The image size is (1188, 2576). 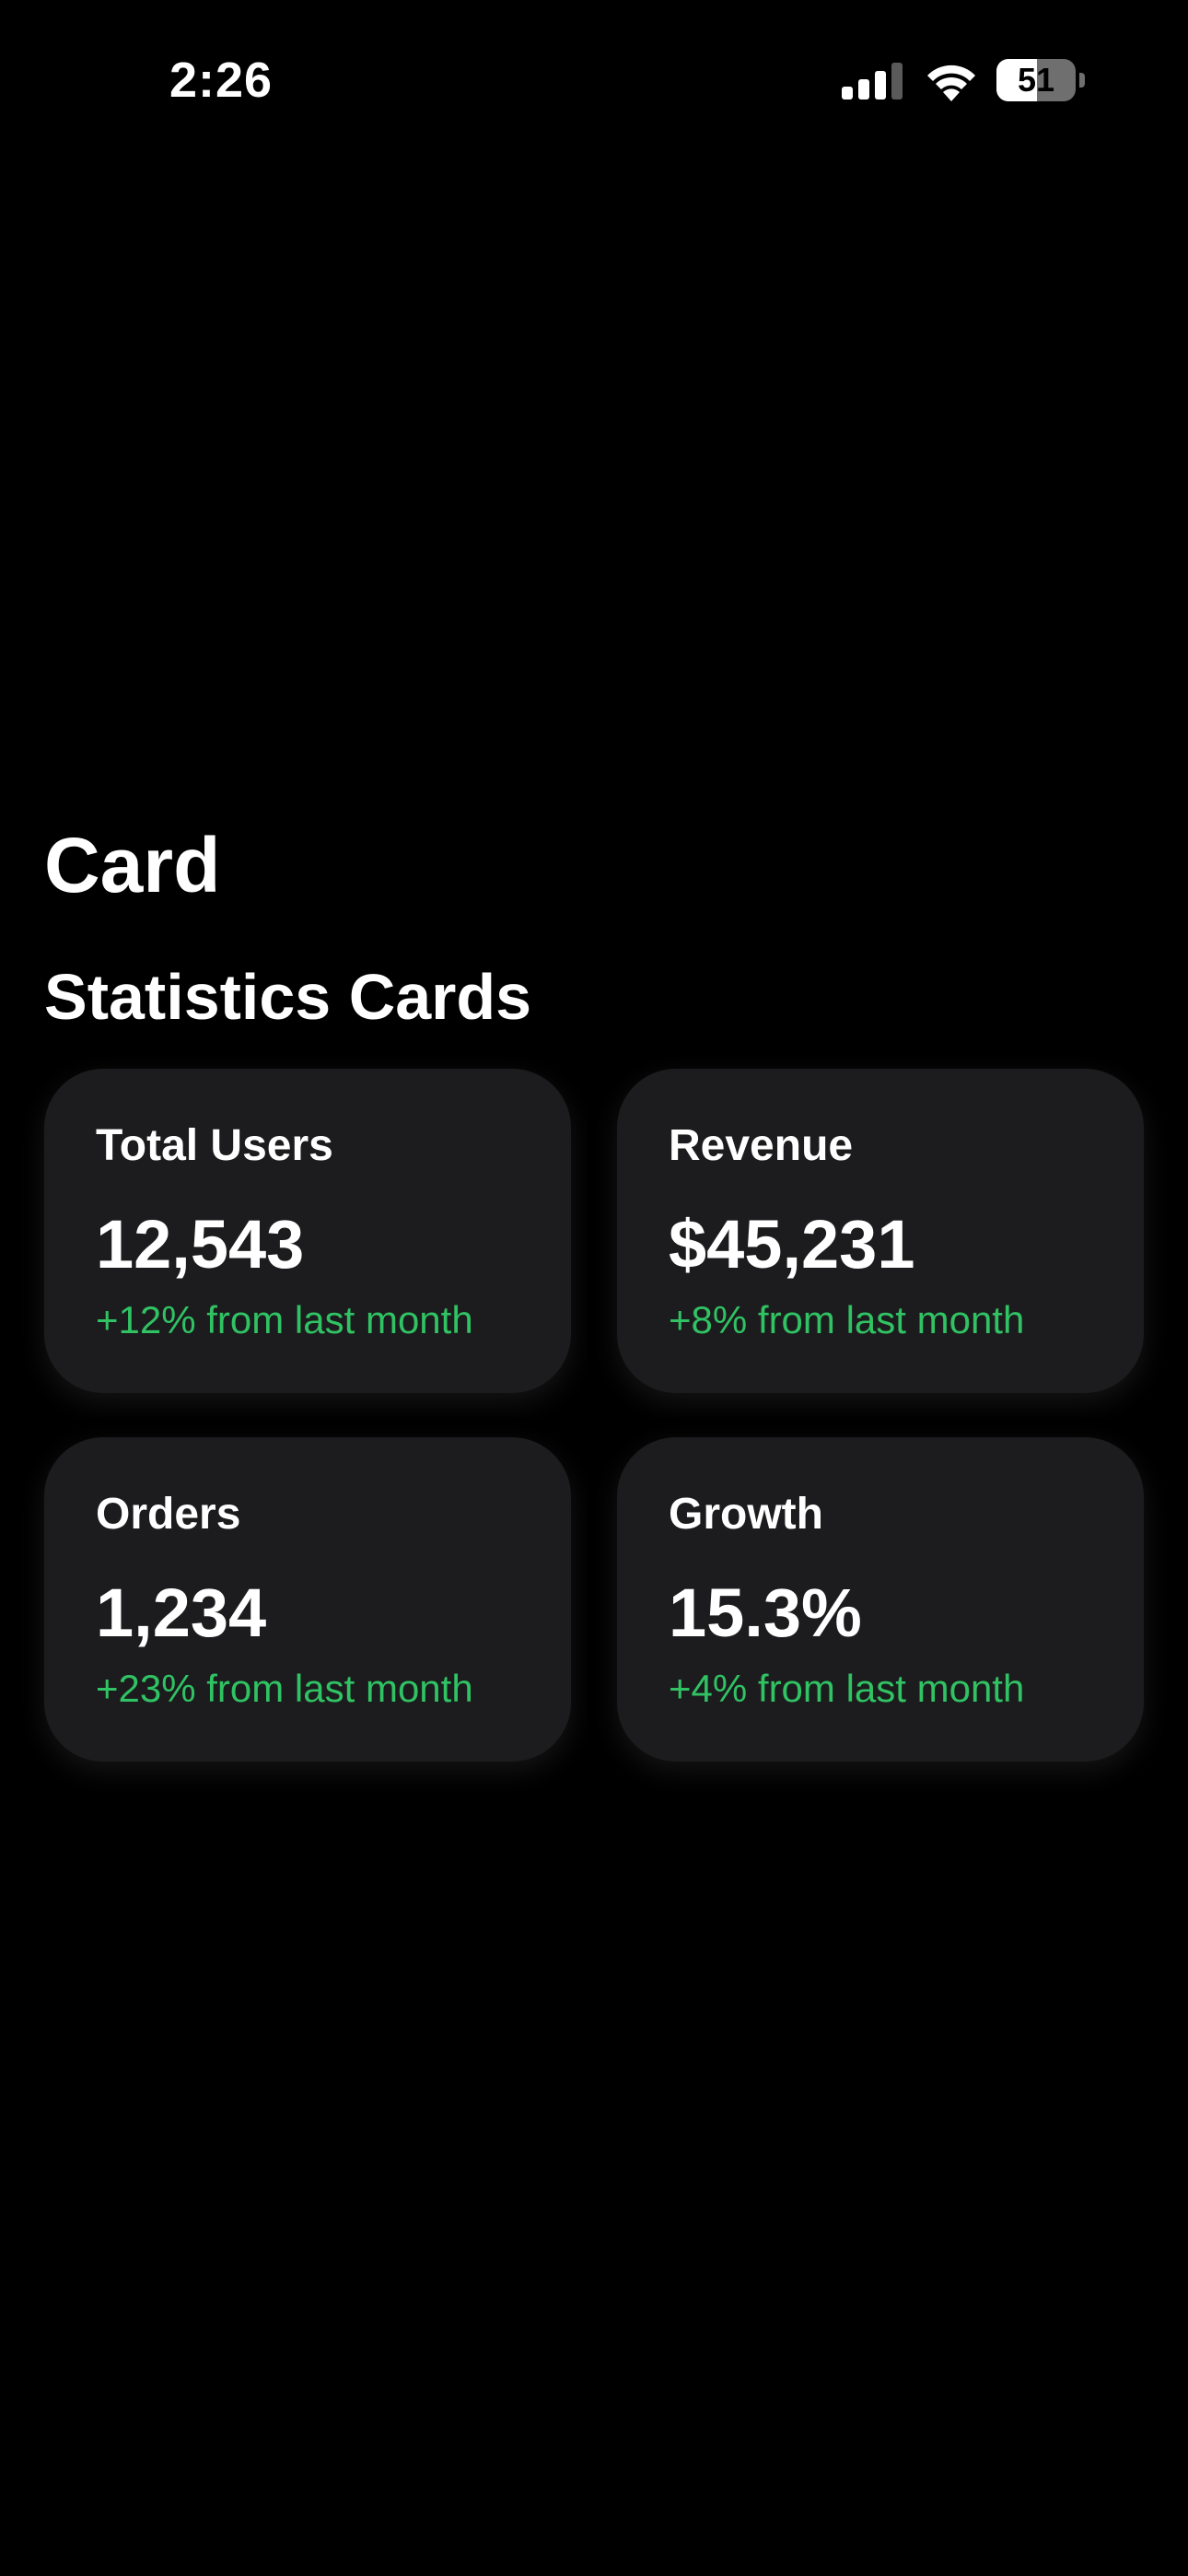 I want to click on card-change: +12% from last month, so click(x=284, y=1319).